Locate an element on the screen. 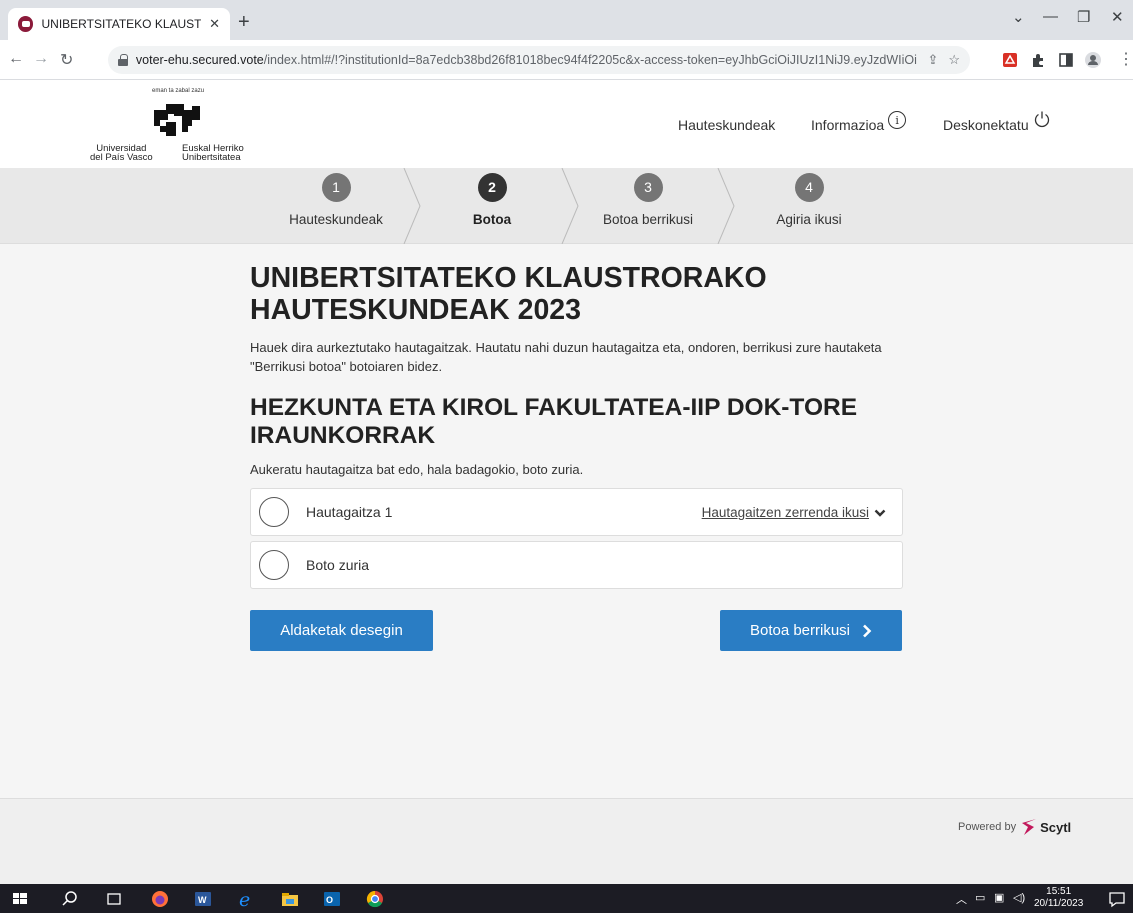 Image resolution: width=1133 pixels, height=913 pixels. close-tab-icon: ✕ is located at coordinates (214, 24).